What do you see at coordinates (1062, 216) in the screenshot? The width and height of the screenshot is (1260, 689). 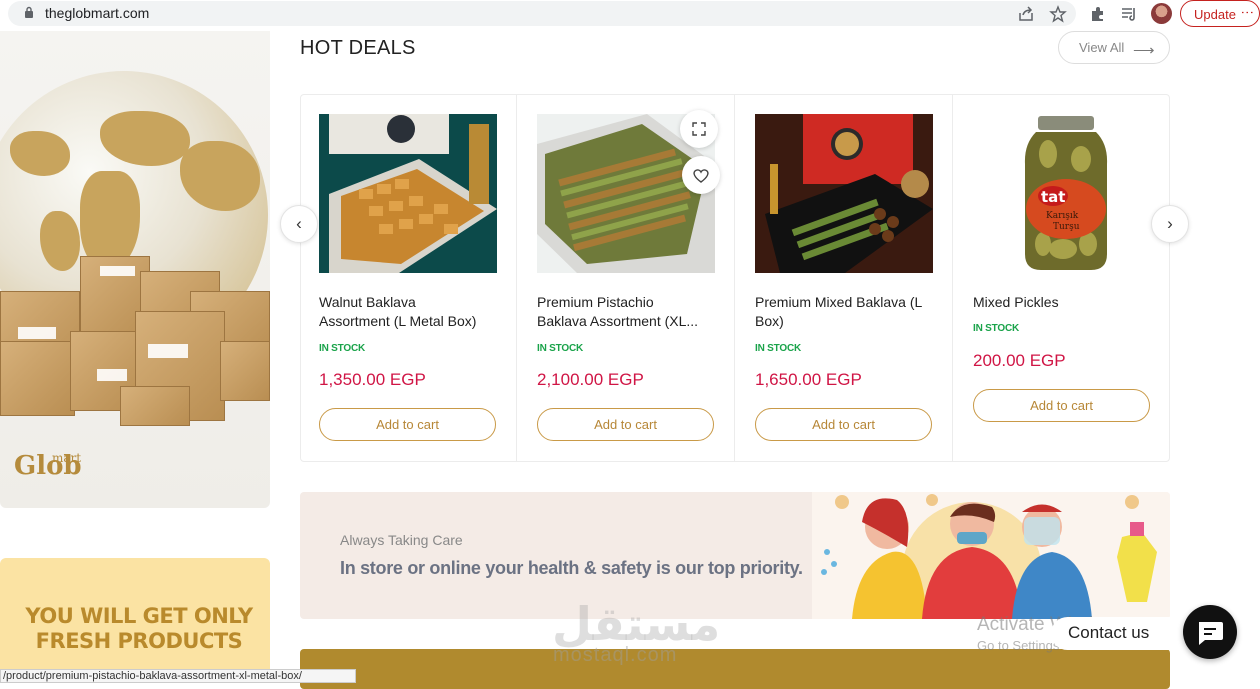 I see `svg-text: Karışık` at bounding box center [1062, 216].